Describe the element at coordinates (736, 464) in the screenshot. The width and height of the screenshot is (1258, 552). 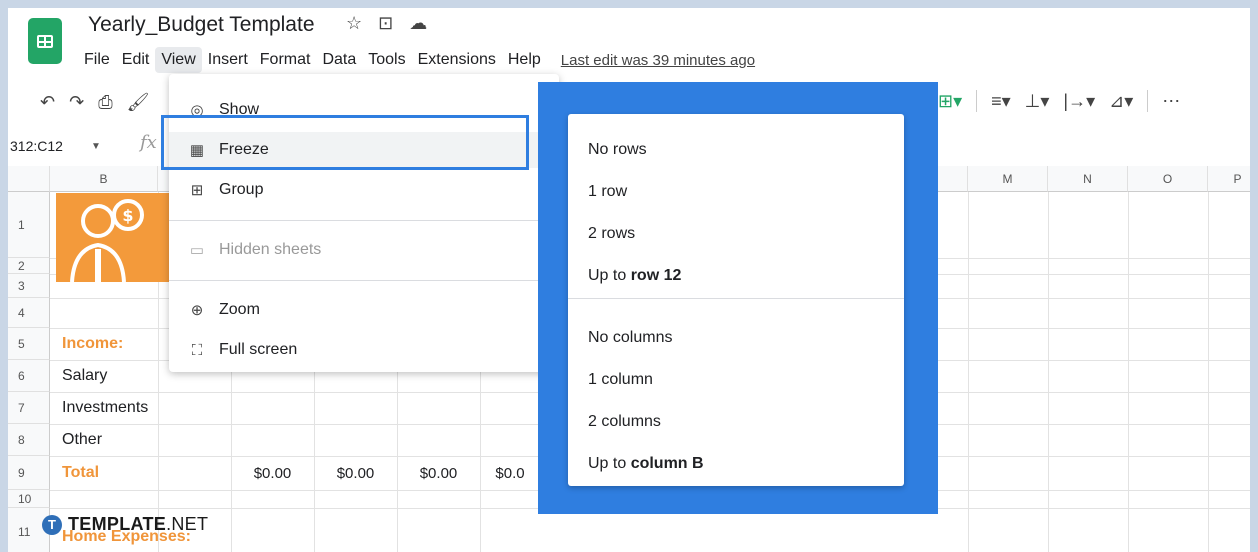
I see `freeze-up-to-column: Up to column B` at that location.